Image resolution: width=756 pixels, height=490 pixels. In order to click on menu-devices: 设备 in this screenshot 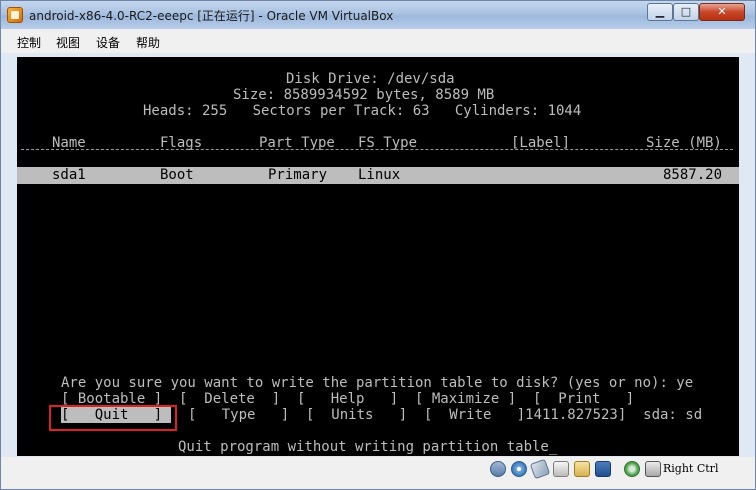, I will do `click(108, 42)`.